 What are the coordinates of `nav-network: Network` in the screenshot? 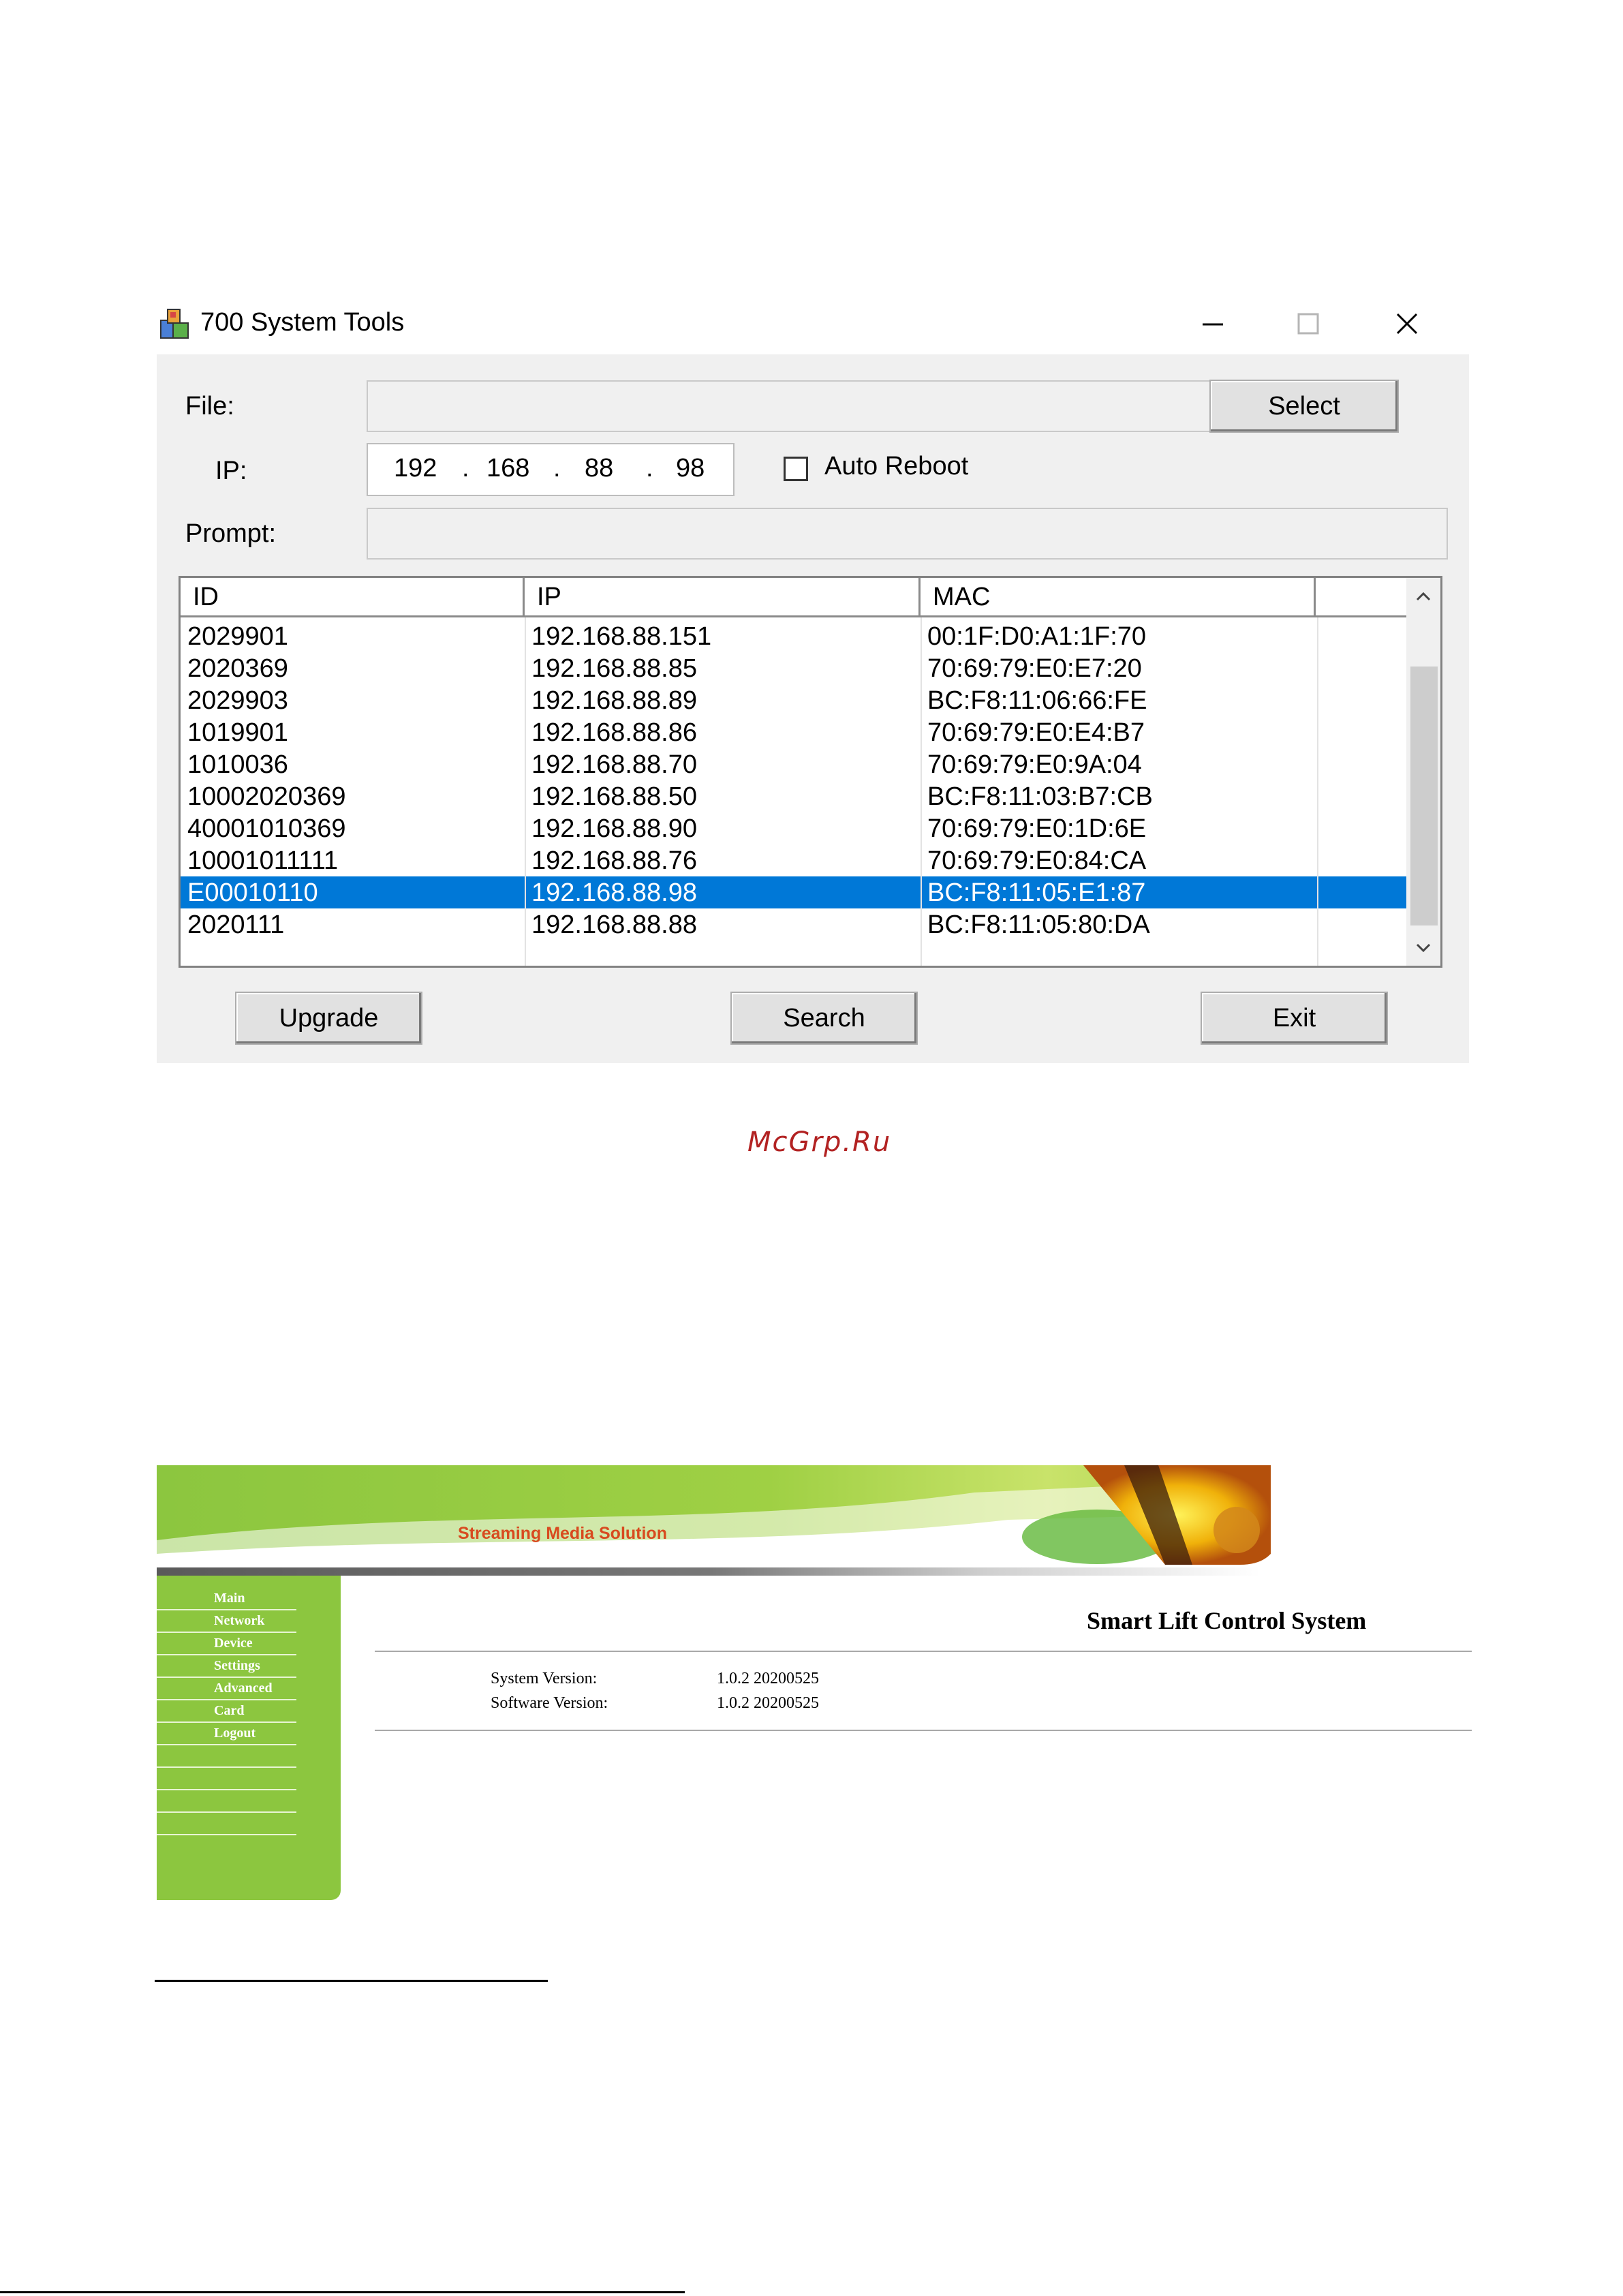 It's located at (226, 1621).